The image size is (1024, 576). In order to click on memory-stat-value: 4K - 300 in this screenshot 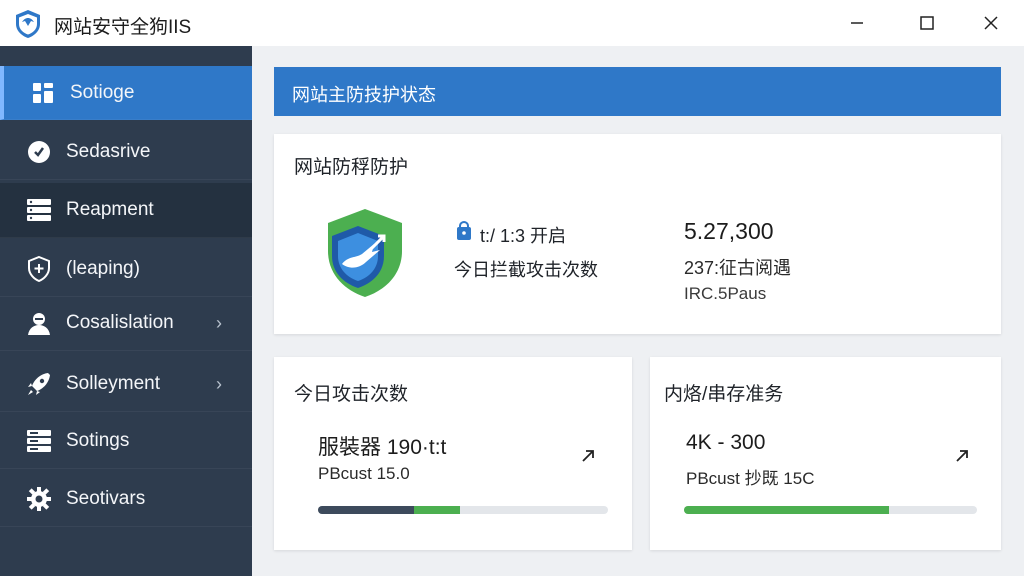, I will do `click(726, 442)`.